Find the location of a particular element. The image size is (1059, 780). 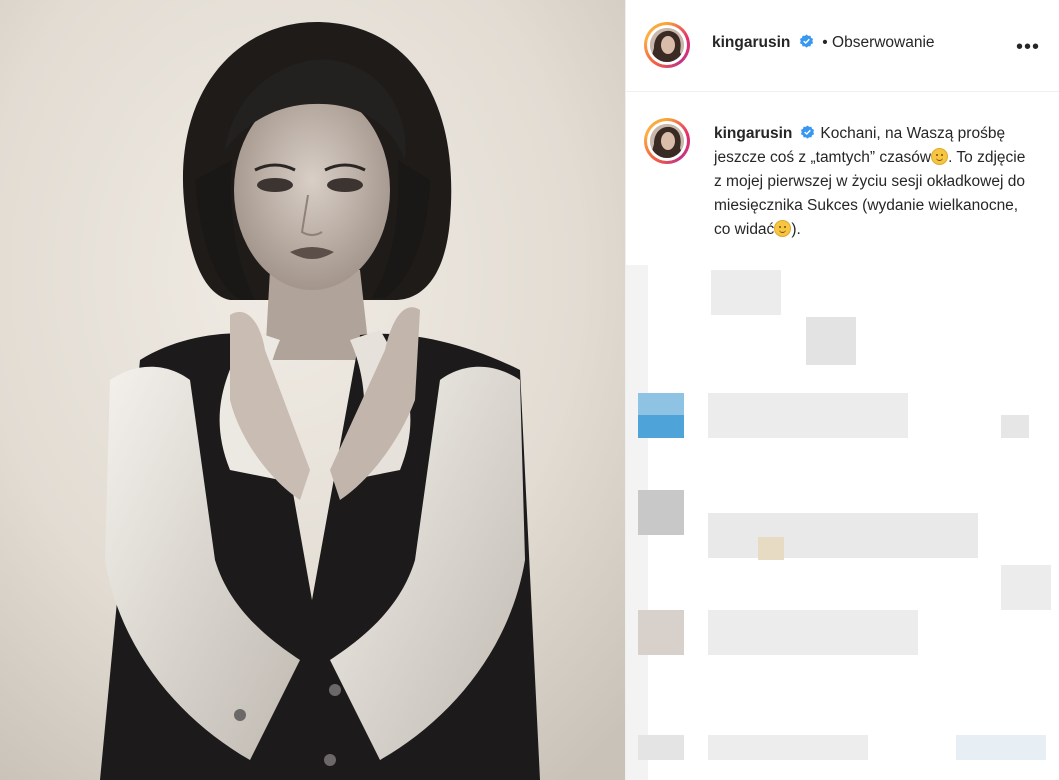

caption-avatar is located at coordinates (667, 141).